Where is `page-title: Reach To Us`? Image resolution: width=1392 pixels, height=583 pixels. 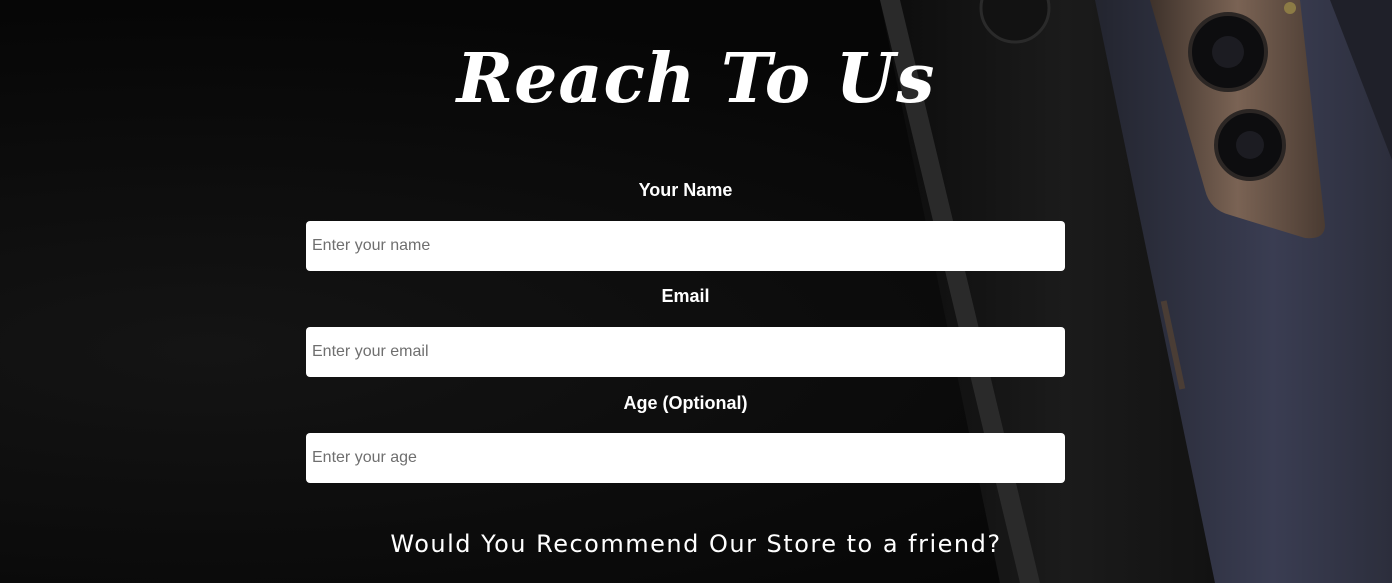 page-title: Reach To Us is located at coordinates (696, 79).